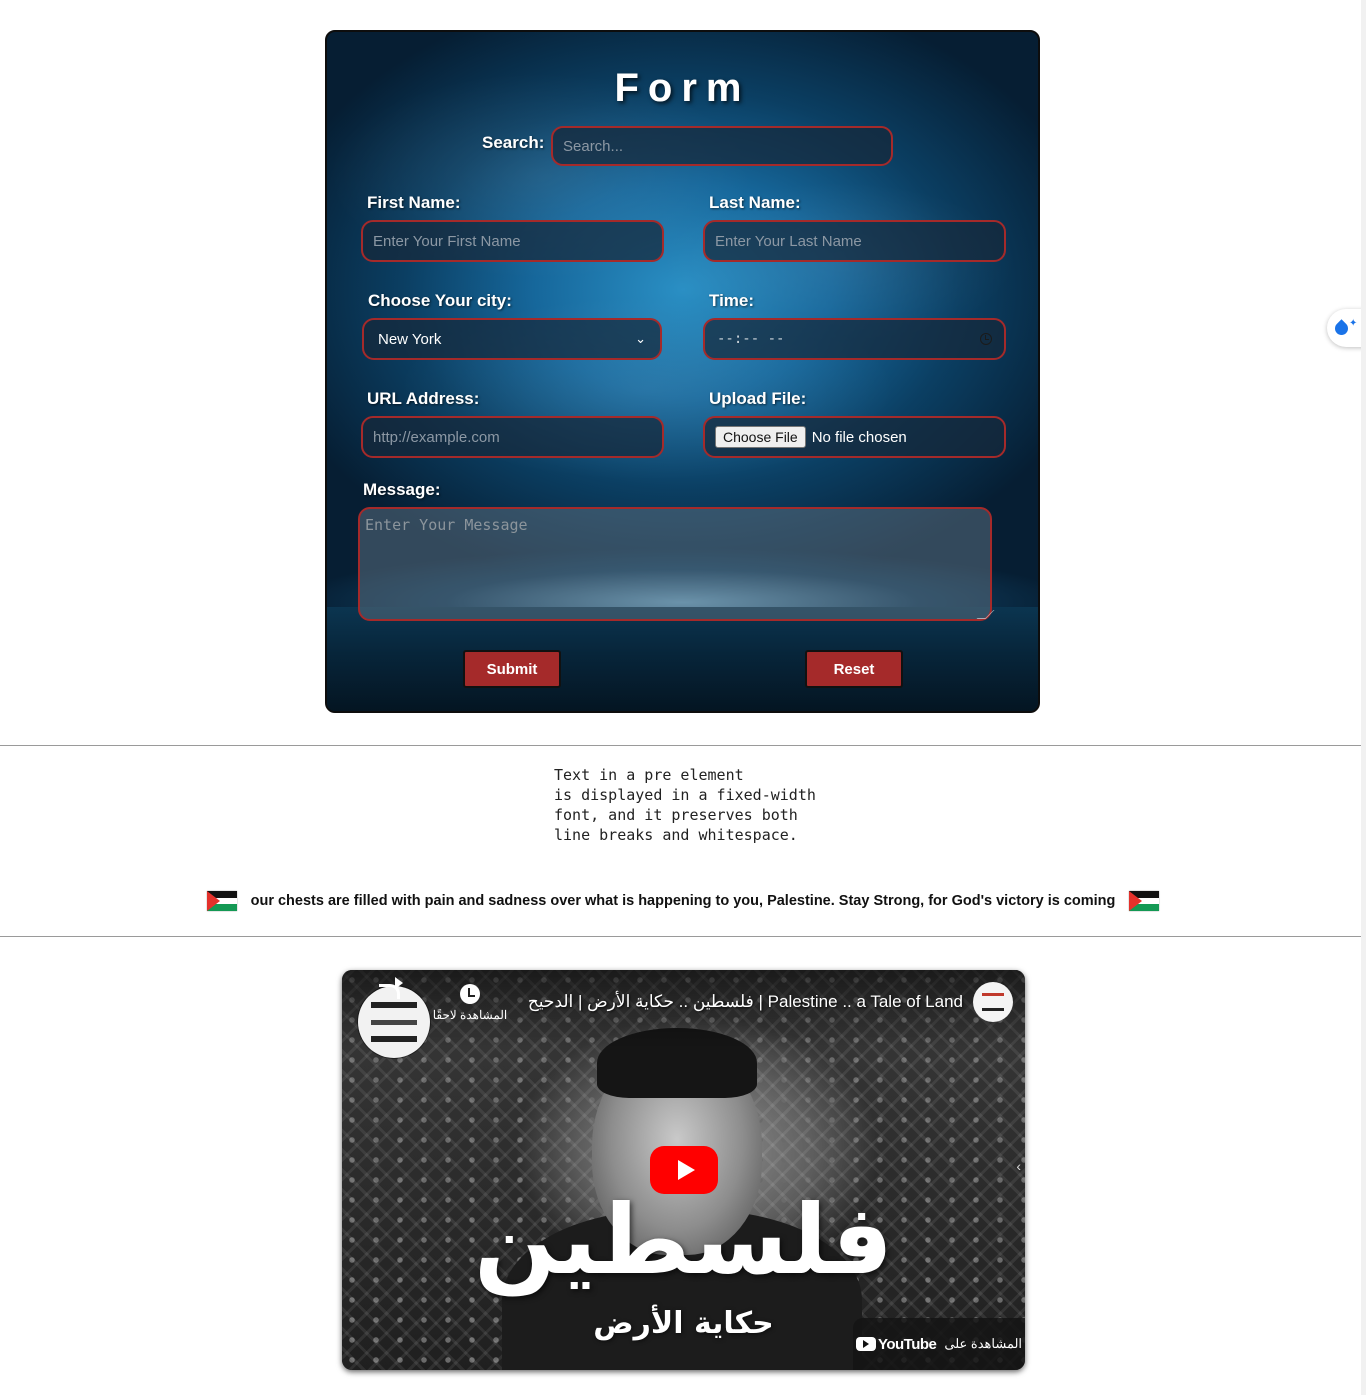 This screenshot has width=1366, height=1395. Describe the element at coordinates (854, 339) in the screenshot. I see `time-input: --:-- --` at that location.